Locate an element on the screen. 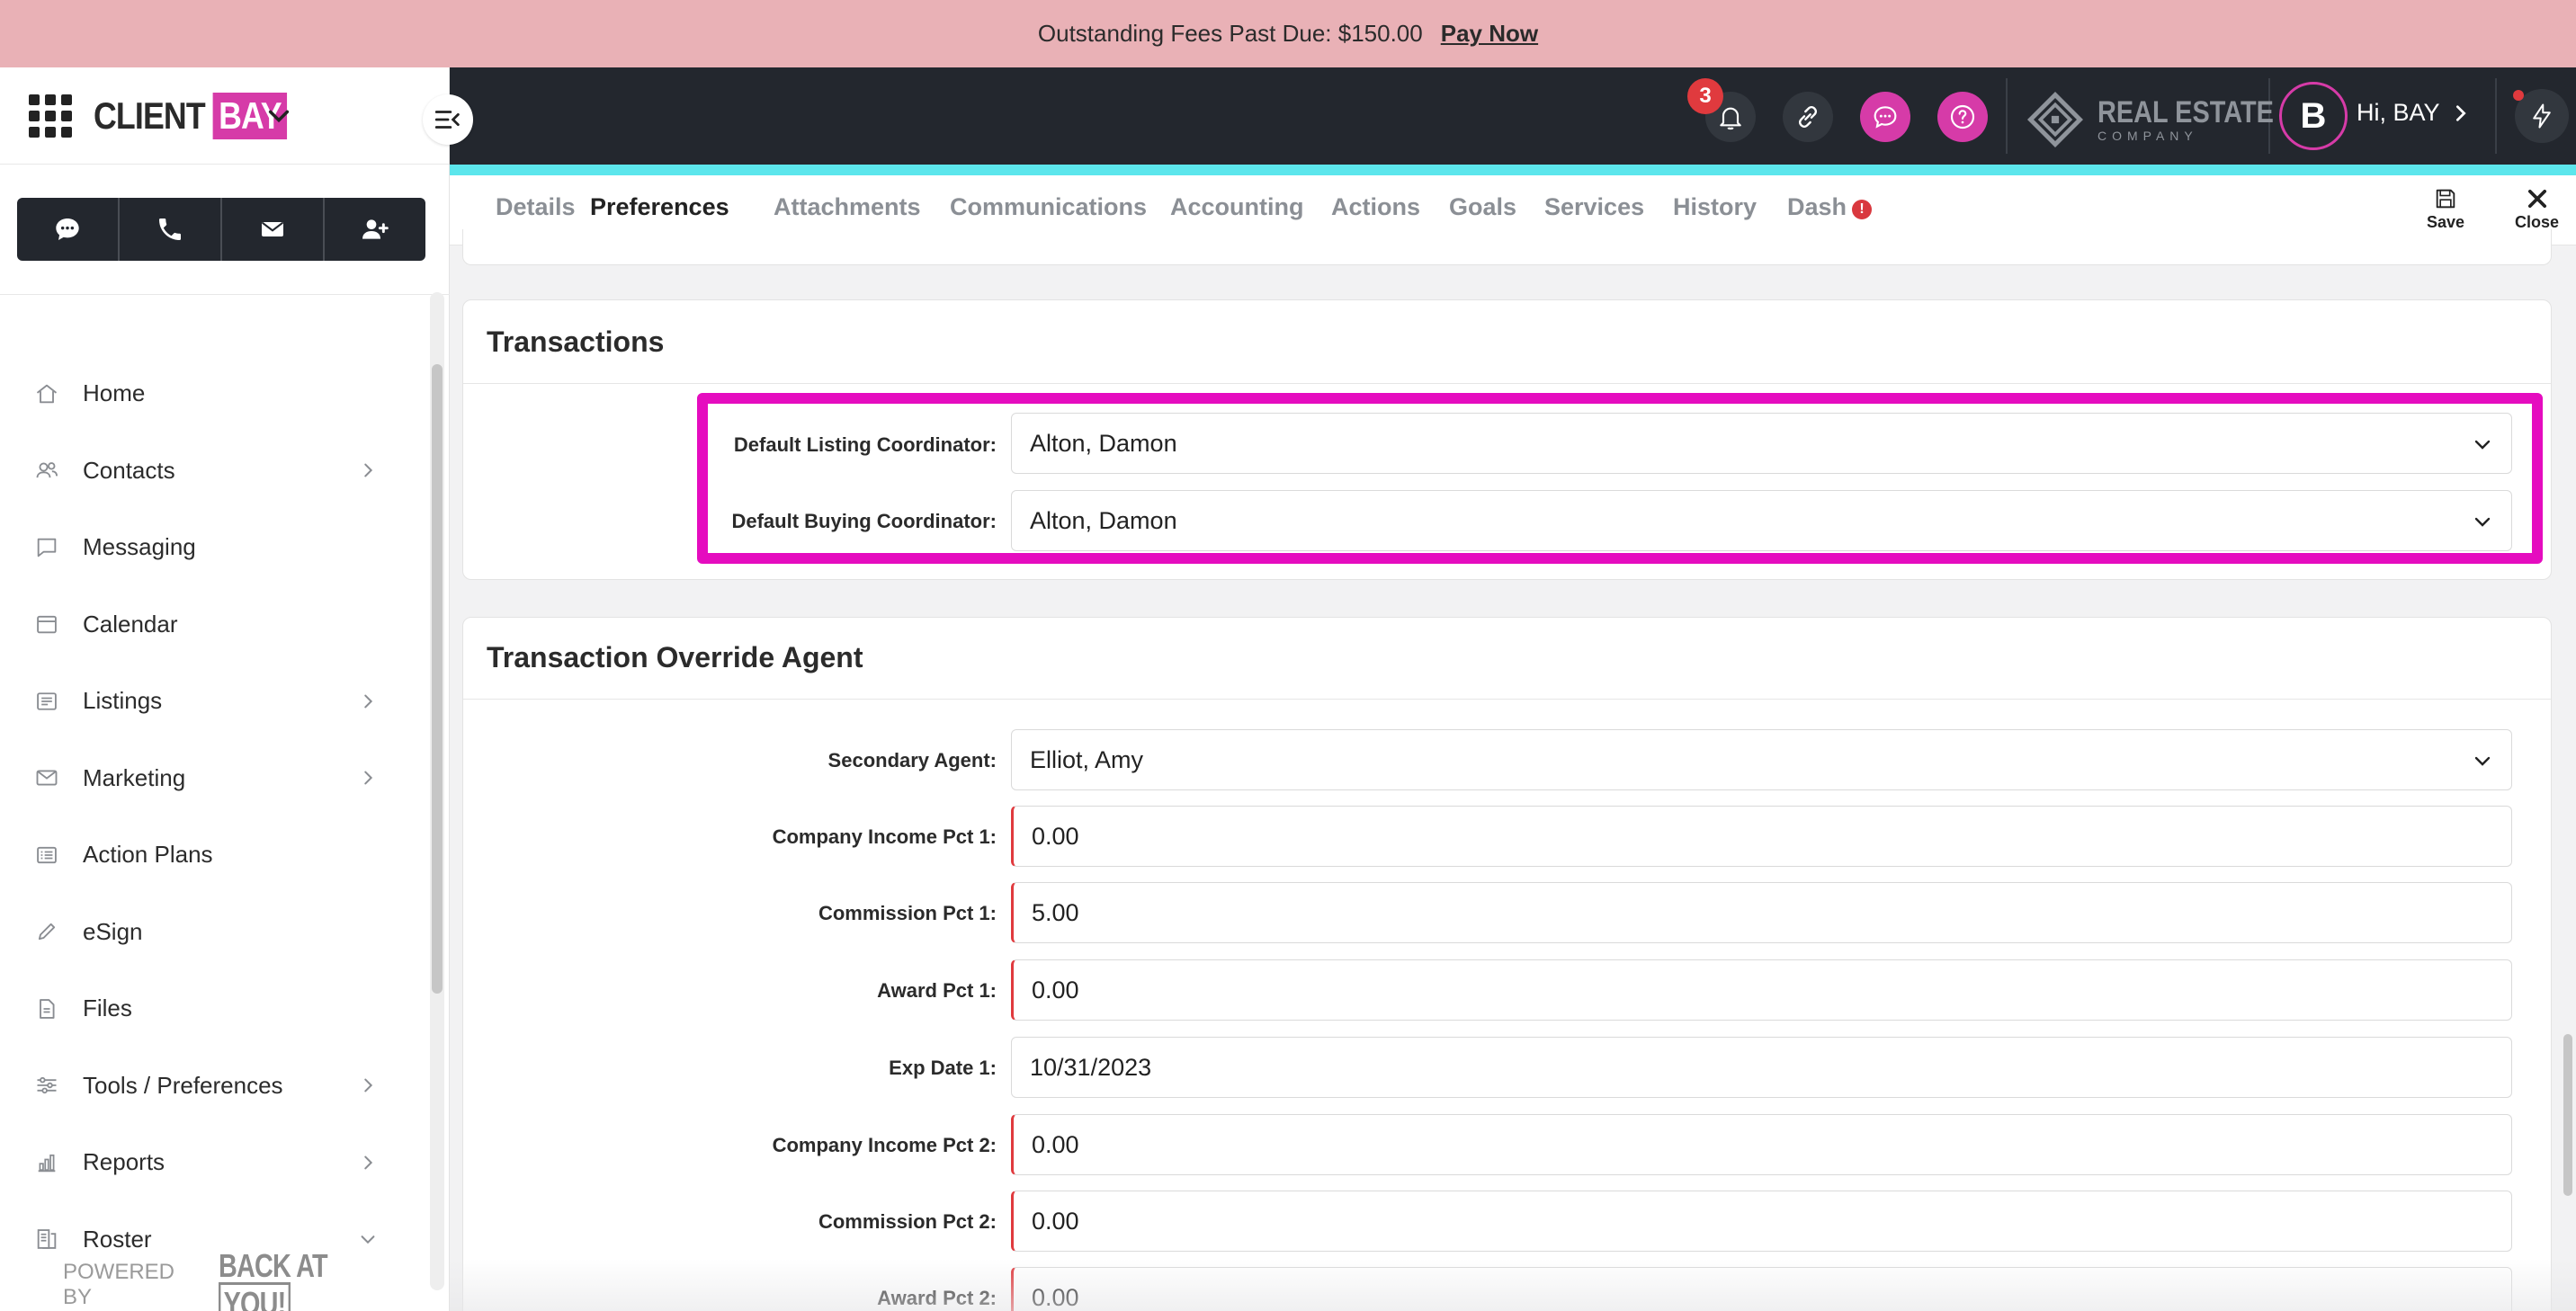  sidebar-item-label: Listings is located at coordinates (123, 701).